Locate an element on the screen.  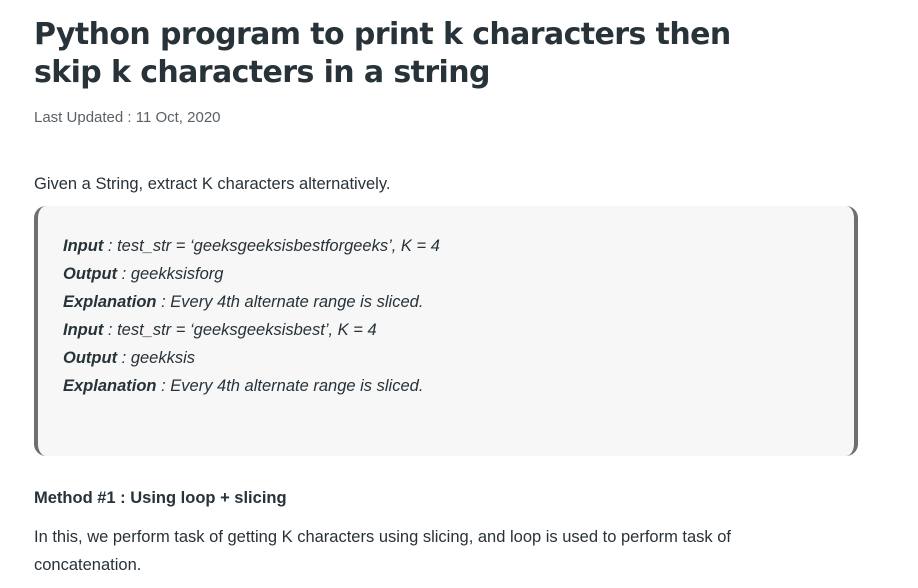
last-updated: Last Updated : 11 Oct, 2020 is located at coordinates (127, 117).